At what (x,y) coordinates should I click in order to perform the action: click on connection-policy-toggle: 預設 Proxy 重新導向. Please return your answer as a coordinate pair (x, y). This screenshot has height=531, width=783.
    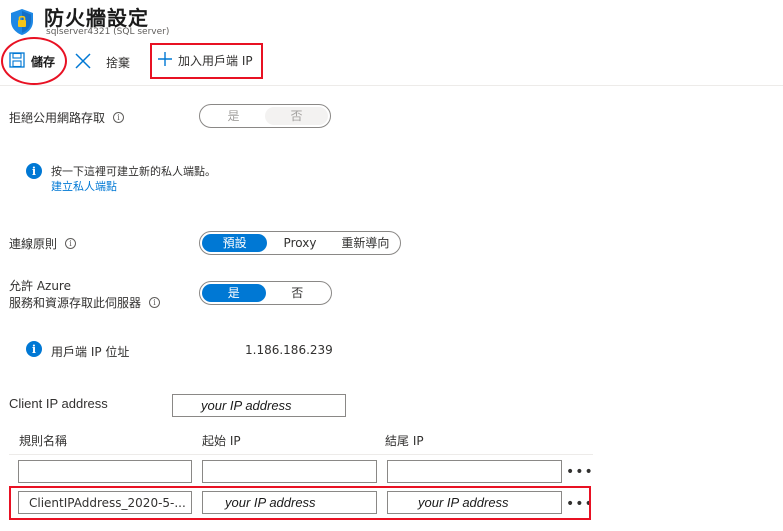
    Looking at the image, I should click on (300, 243).